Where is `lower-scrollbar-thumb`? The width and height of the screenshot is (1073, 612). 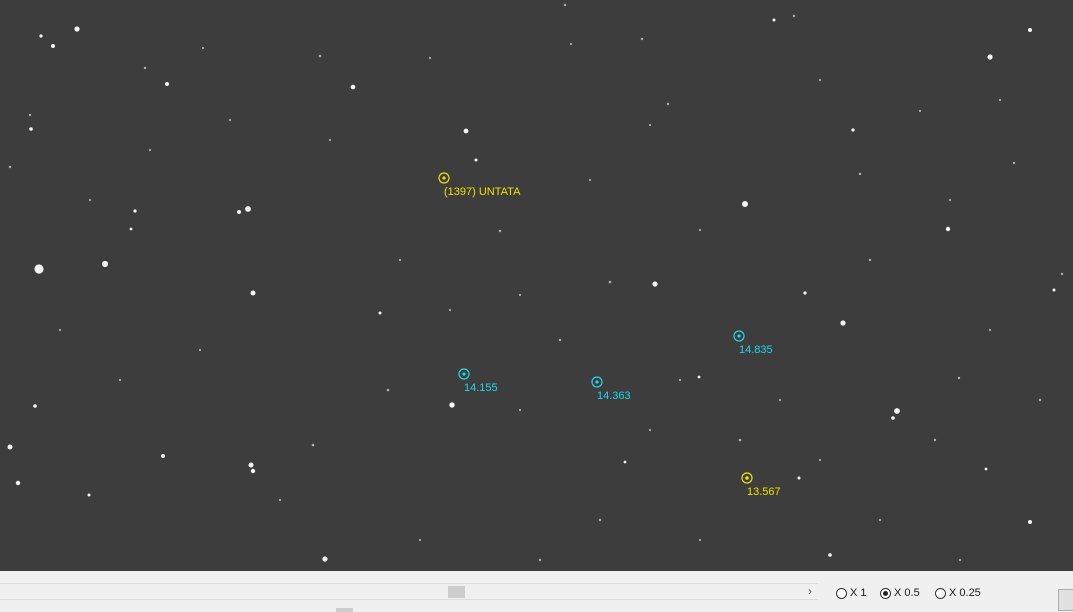 lower-scrollbar-thumb is located at coordinates (344, 610).